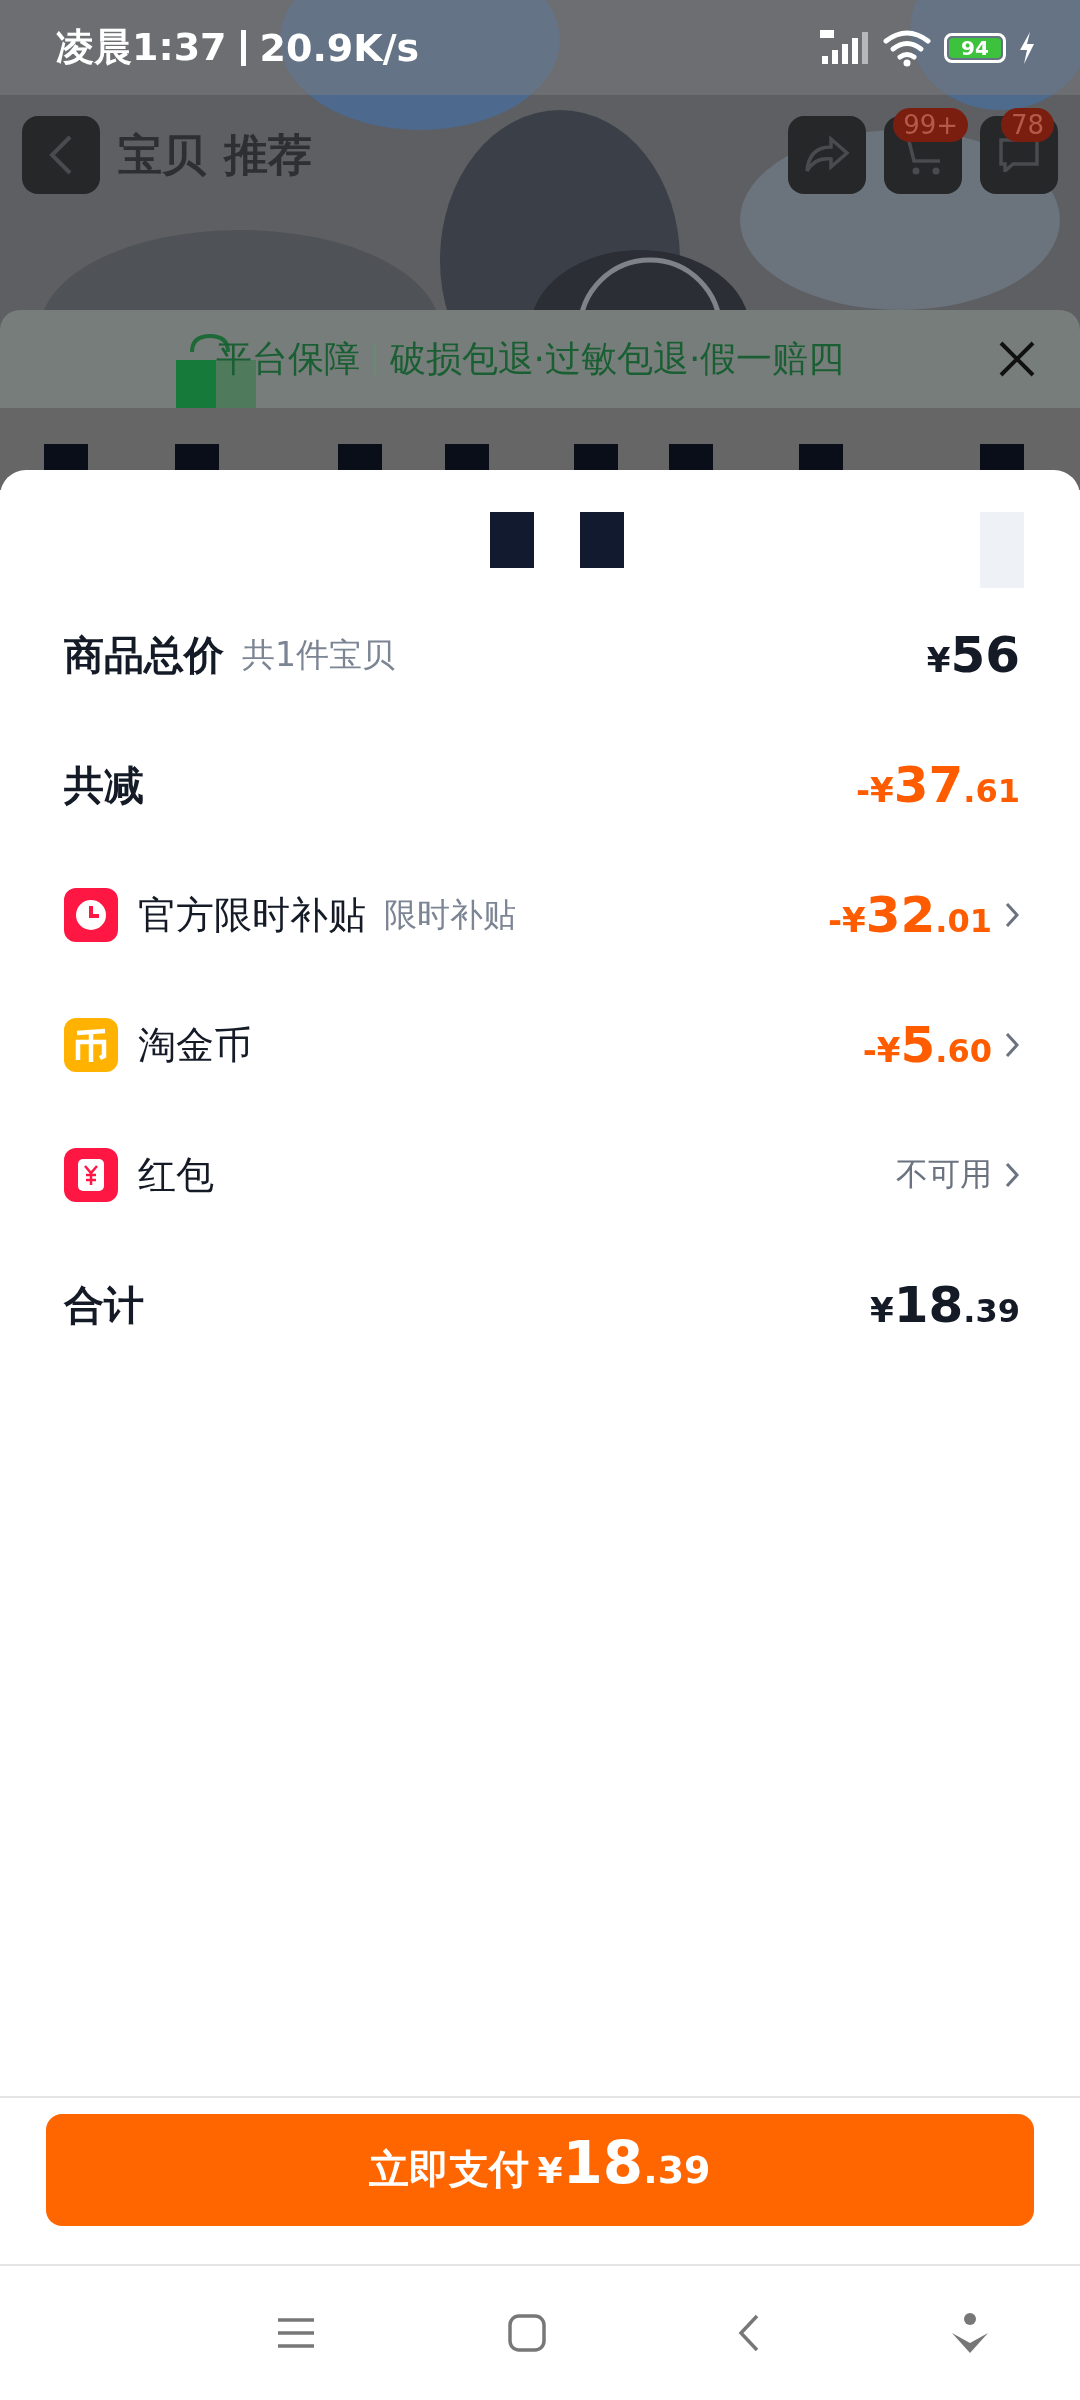 The width and height of the screenshot is (1080, 2400). What do you see at coordinates (252, 915) in the screenshot?
I see `row-label: 官方限时补贴` at bounding box center [252, 915].